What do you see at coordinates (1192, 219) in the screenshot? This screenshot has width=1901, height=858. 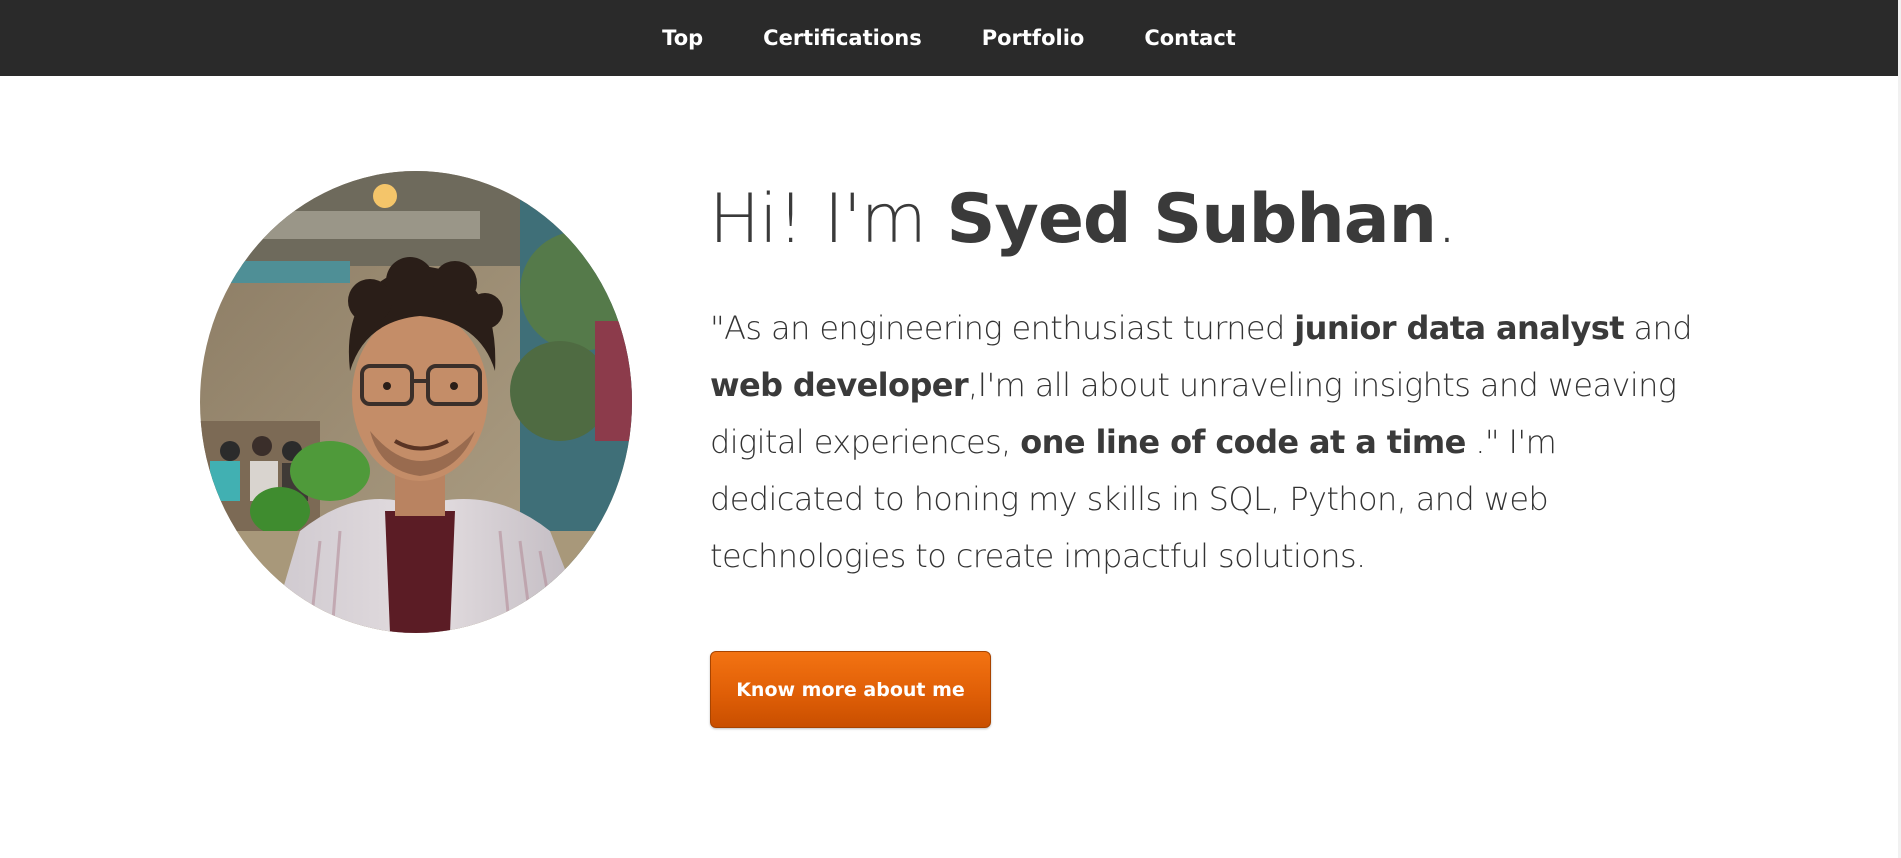 I see `hero-name: Syed Subhan` at bounding box center [1192, 219].